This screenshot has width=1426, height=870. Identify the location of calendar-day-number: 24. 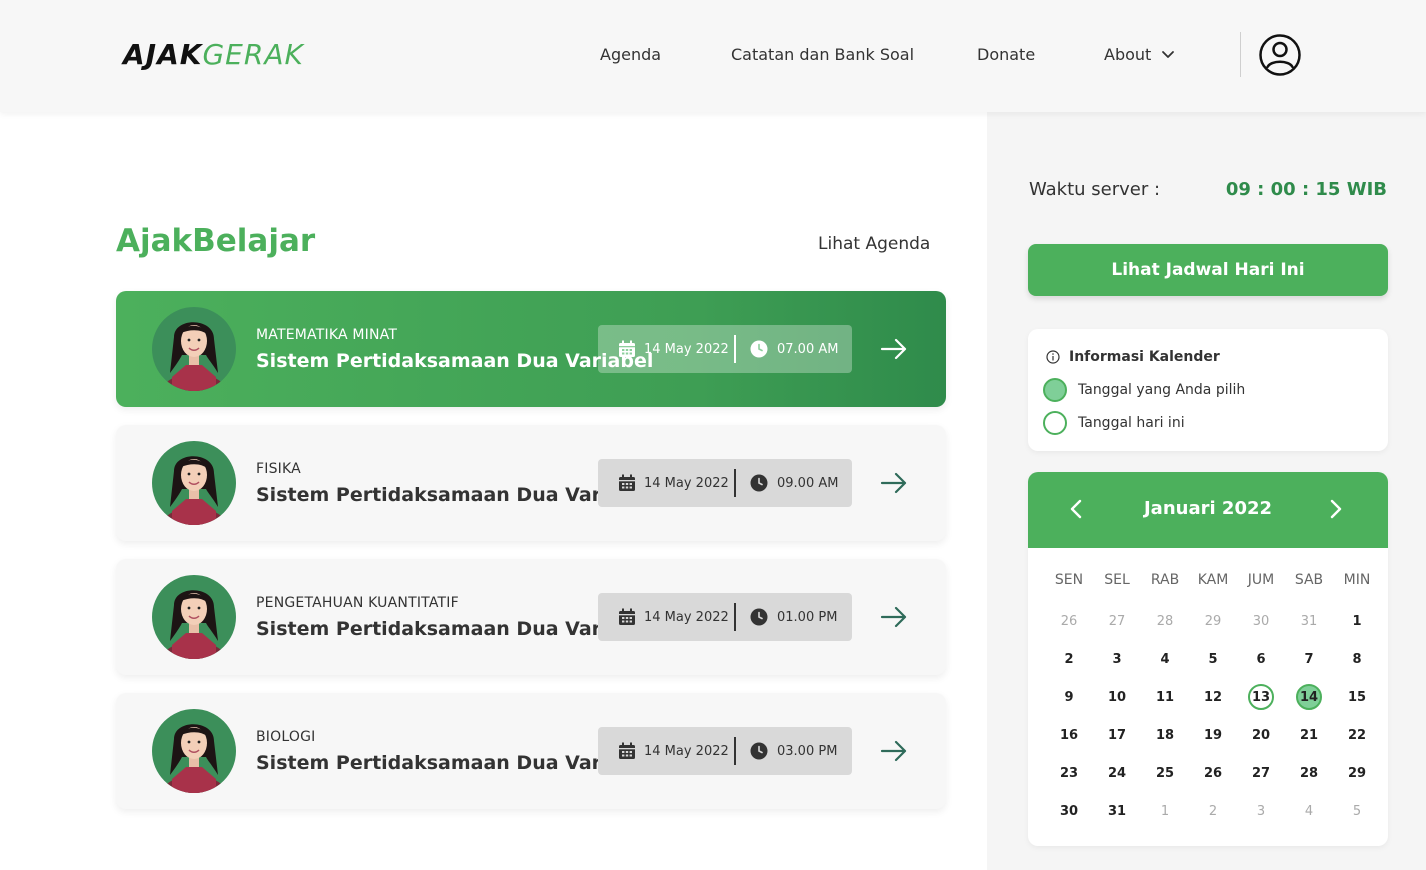
(1117, 773).